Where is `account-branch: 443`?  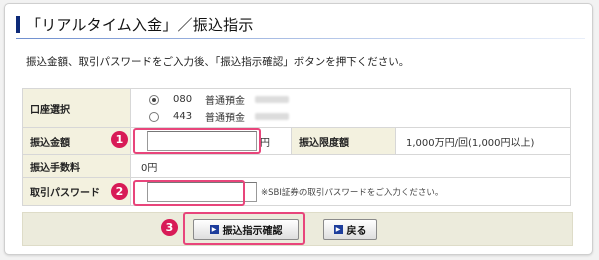 account-branch: 443 is located at coordinates (183, 116).